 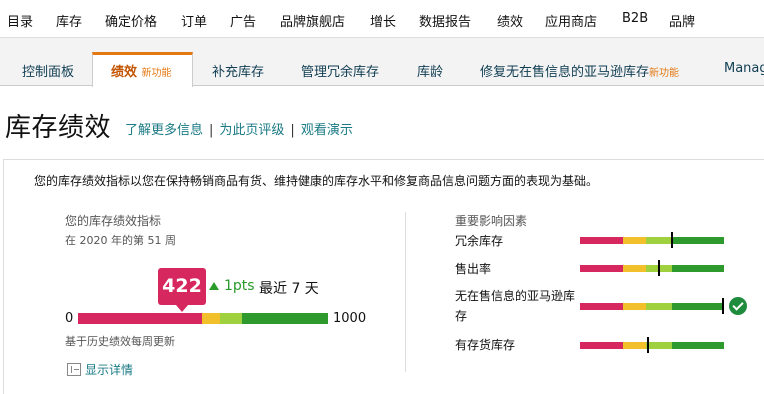 I want to click on title-links: 了解更多信息 | 为此页评级 | 观看演示, so click(x=239, y=128).